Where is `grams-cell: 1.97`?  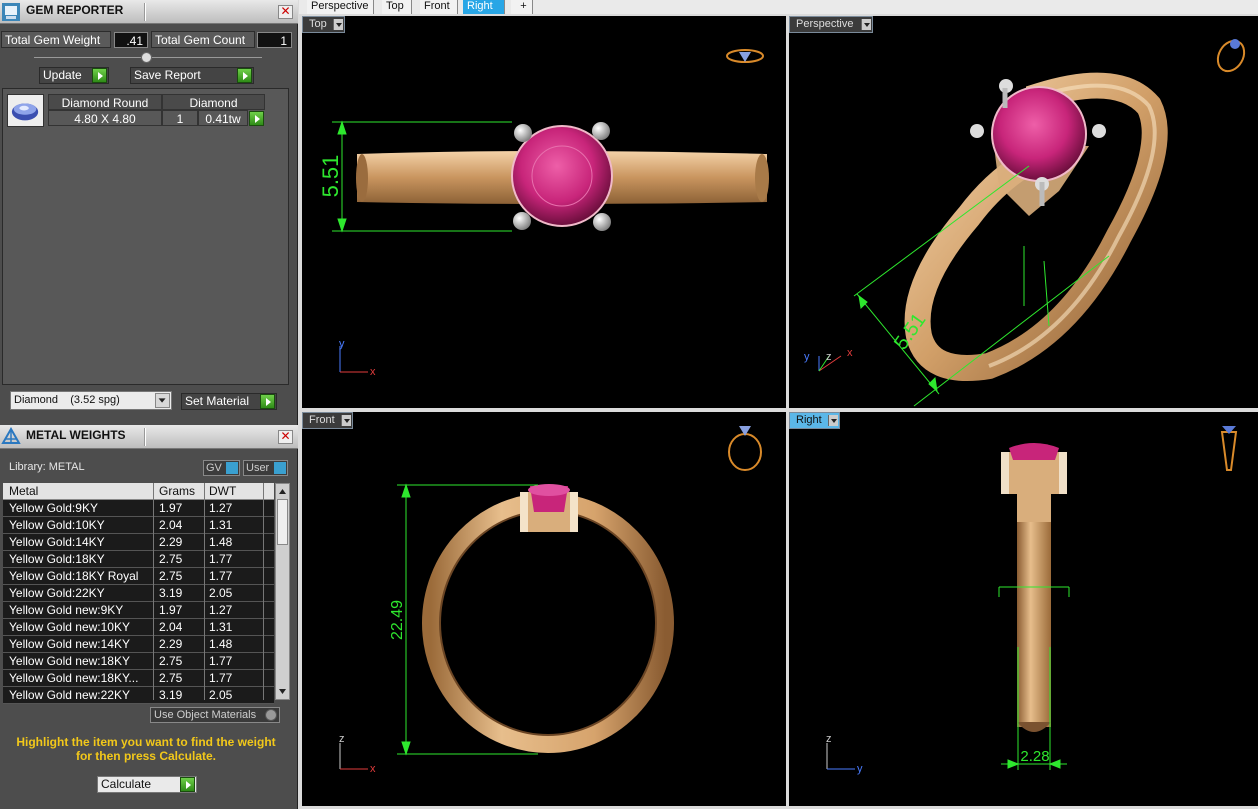 grams-cell: 1.97 is located at coordinates (171, 610).